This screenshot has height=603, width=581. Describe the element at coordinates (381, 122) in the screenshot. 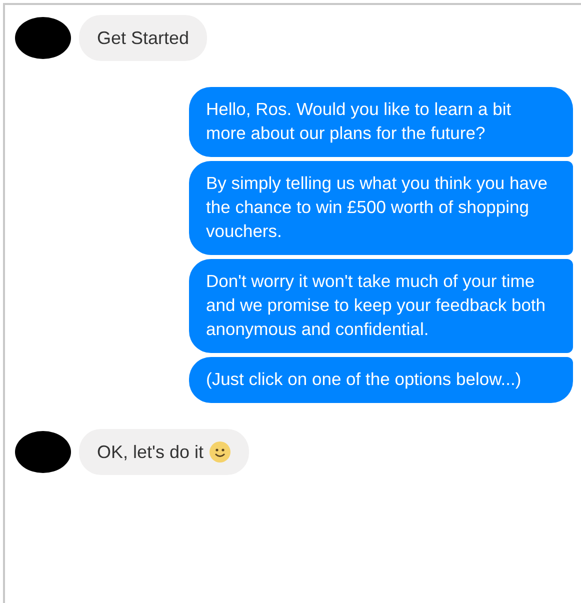

I see `message-bubble: Hello, Ros. Would you like to learn a bit more about our plans for the future?` at that location.